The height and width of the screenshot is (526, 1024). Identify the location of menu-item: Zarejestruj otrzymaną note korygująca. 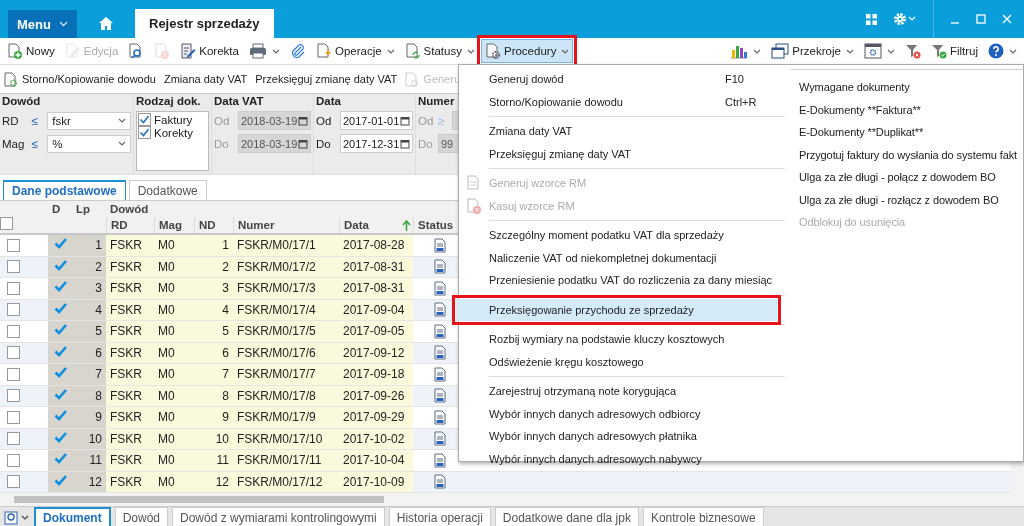
(622, 391).